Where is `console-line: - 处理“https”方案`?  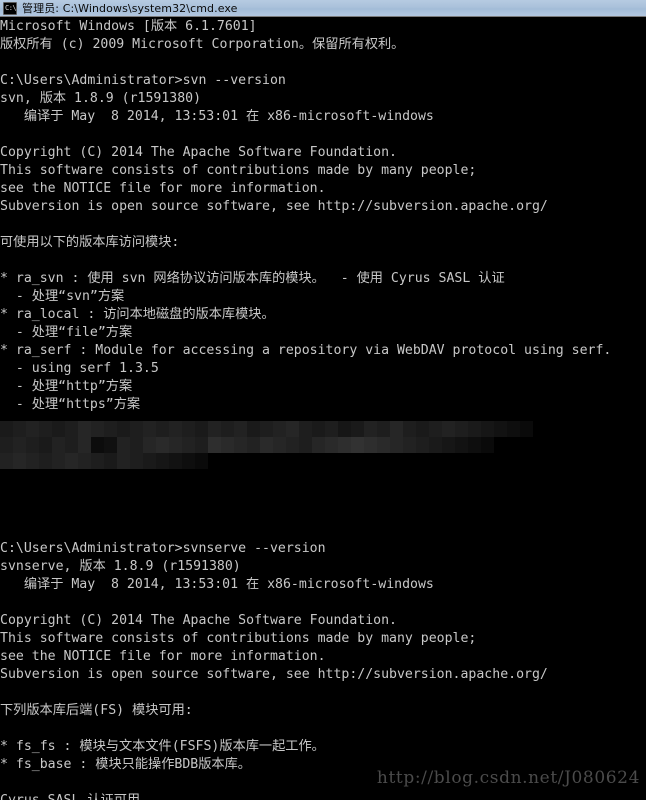 console-line: - 处理“https”方案 is located at coordinates (70, 404).